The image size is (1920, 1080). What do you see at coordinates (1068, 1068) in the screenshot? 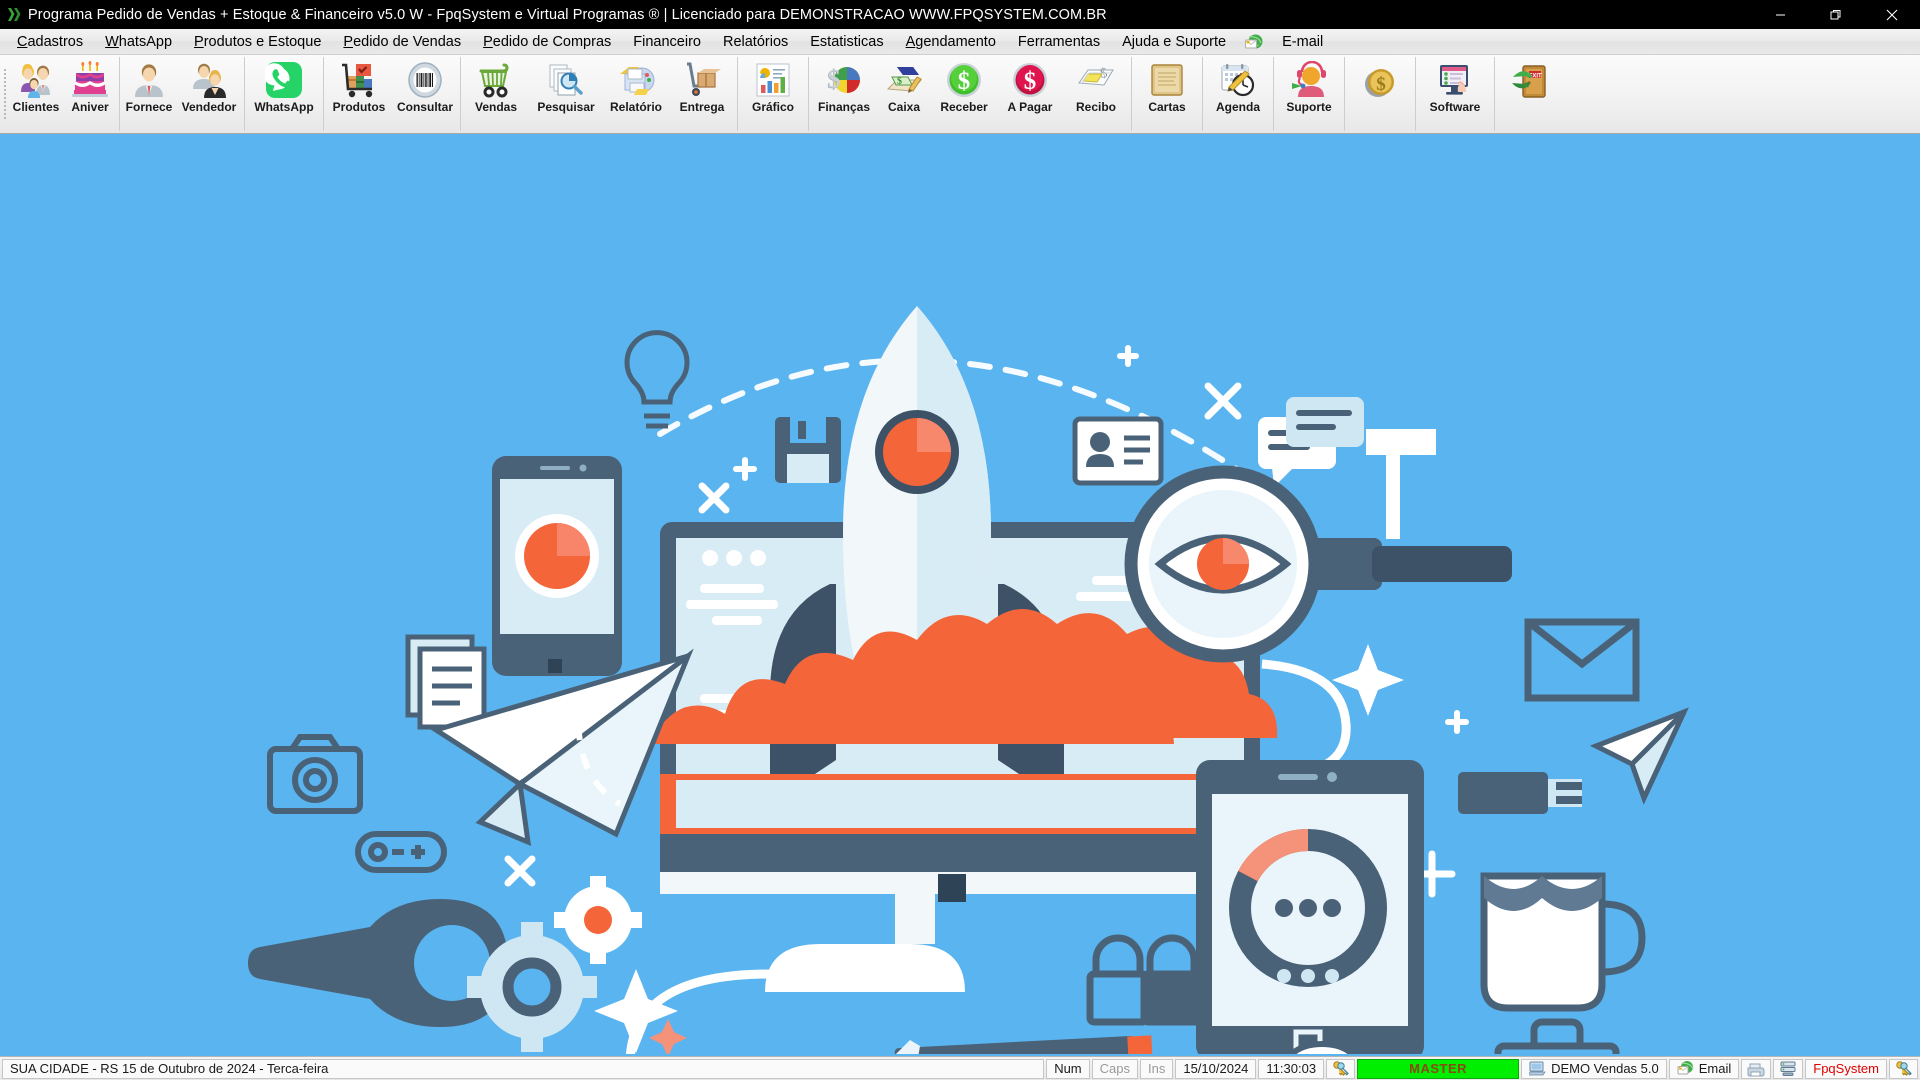
I see `status-num-indicator: Num` at bounding box center [1068, 1068].